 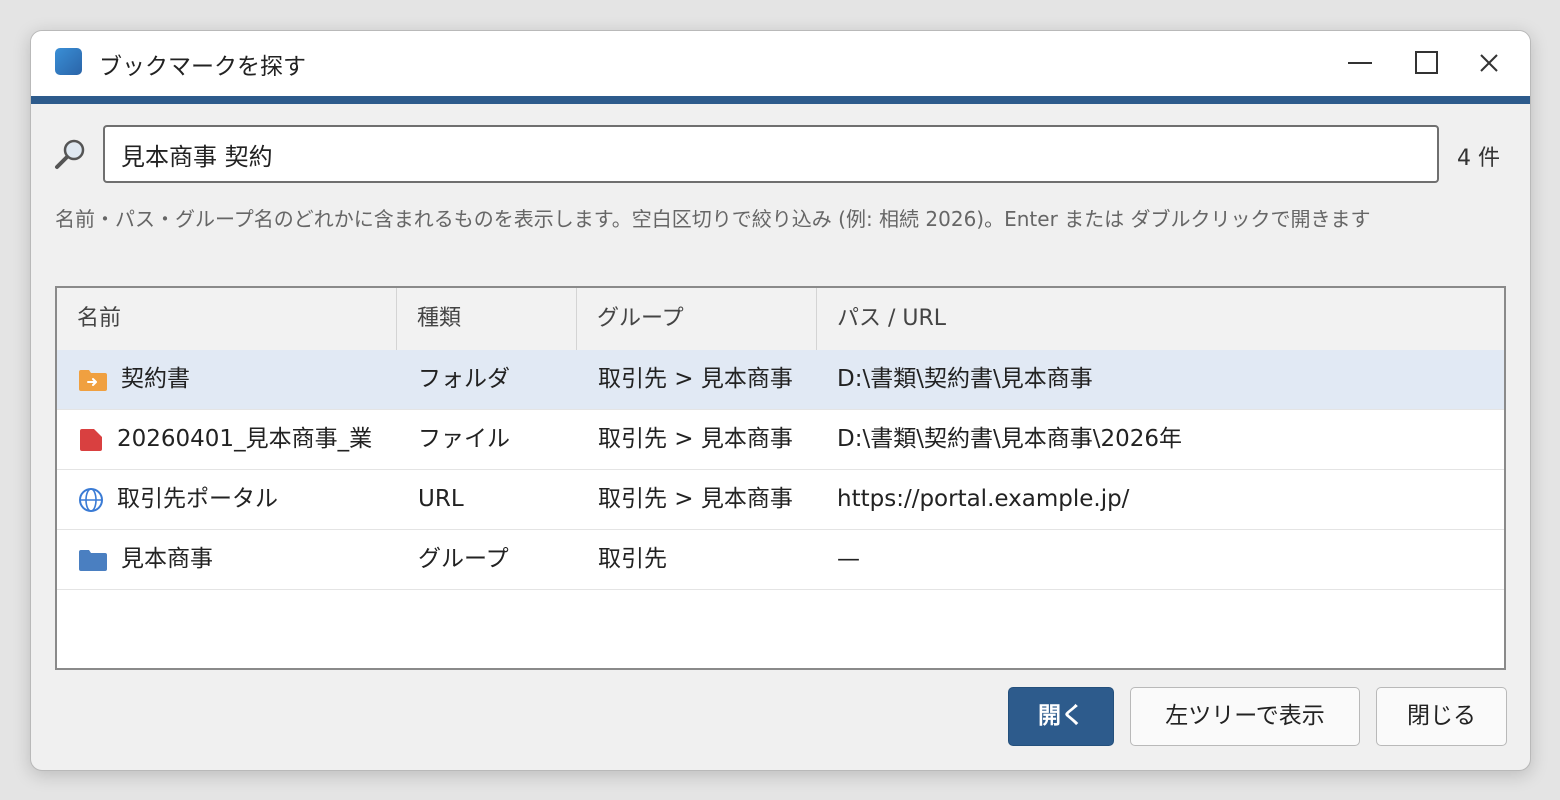 I want to click on file-icon, so click(x=91, y=440).